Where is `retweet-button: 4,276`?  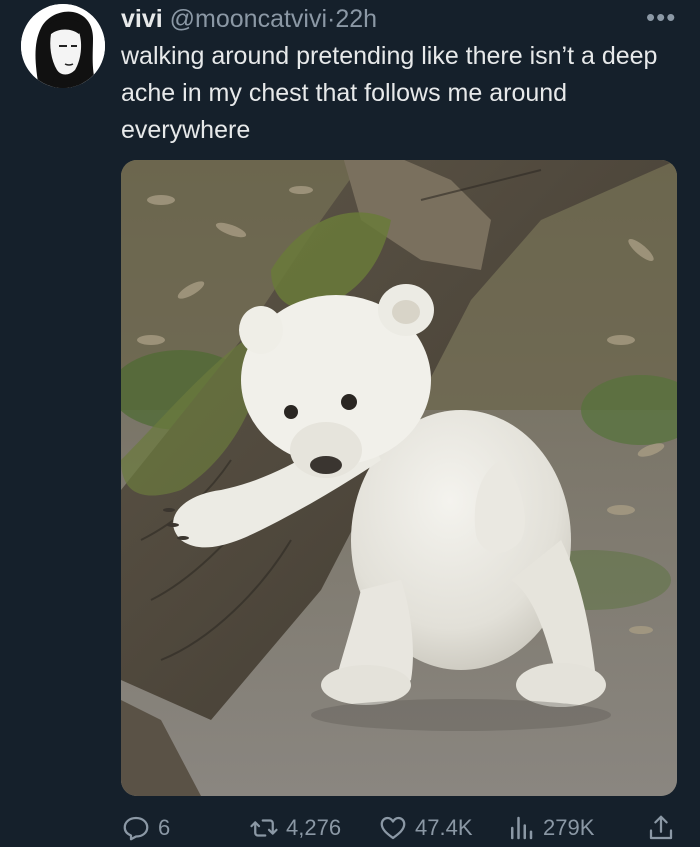
retweet-button: 4,276 is located at coordinates (295, 828).